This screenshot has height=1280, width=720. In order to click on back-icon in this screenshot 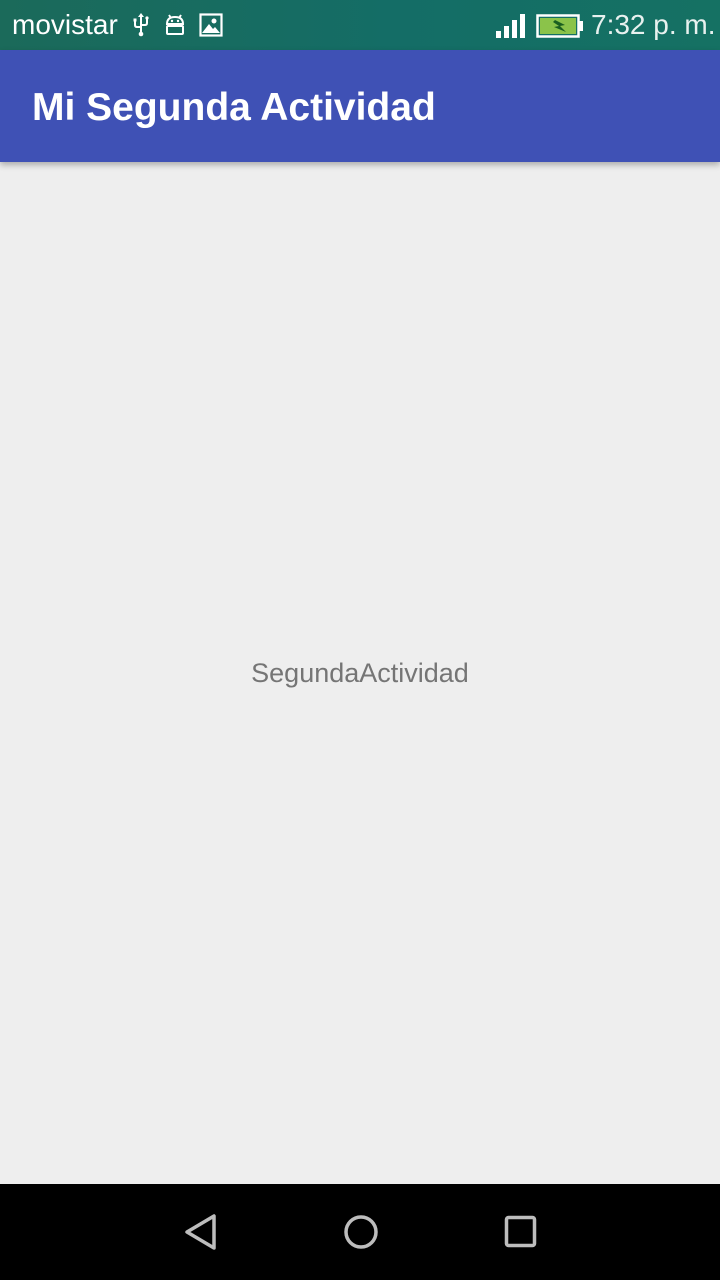, I will do `click(200, 1232)`.